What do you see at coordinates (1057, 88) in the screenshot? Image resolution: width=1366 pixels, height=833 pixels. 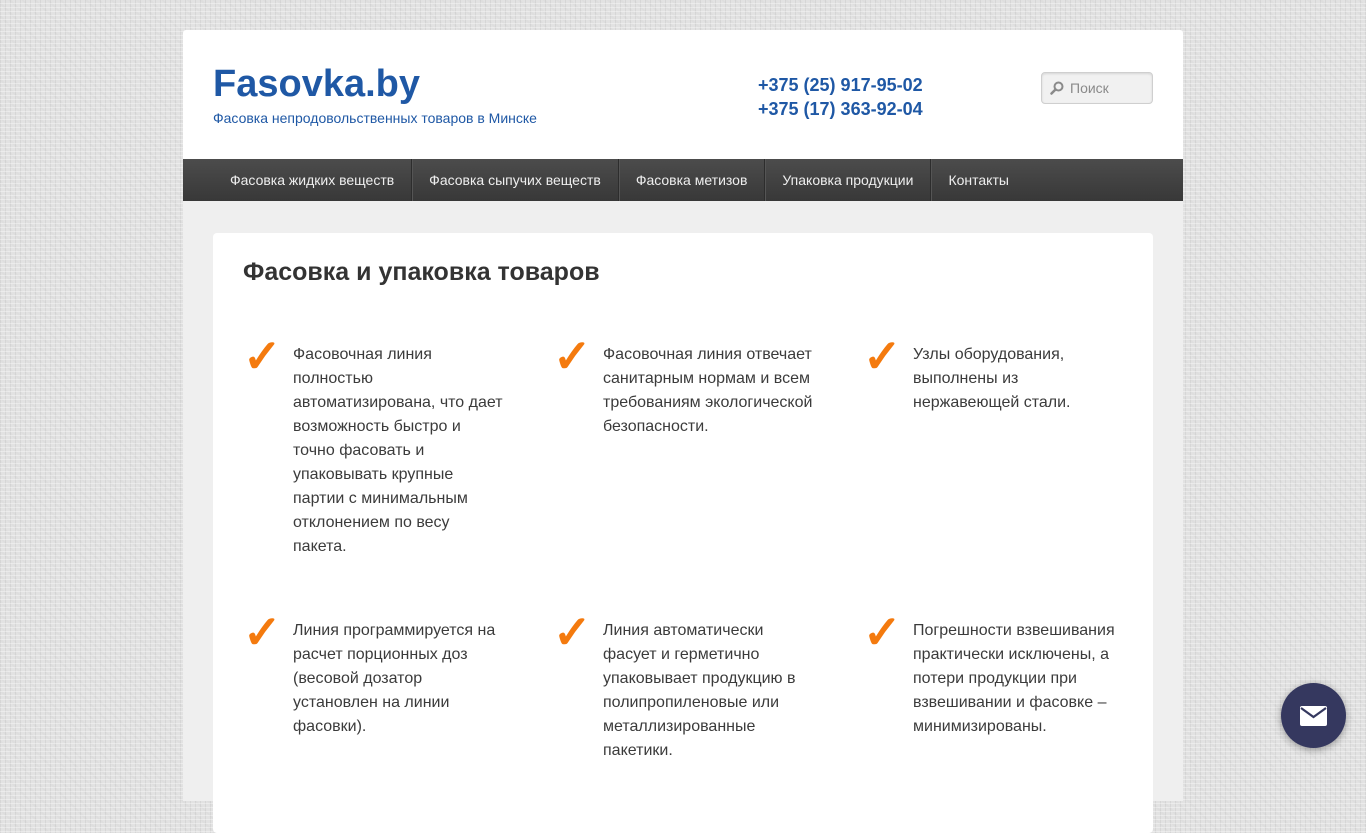 I see `search-icon` at bounding box center [1057, 88].